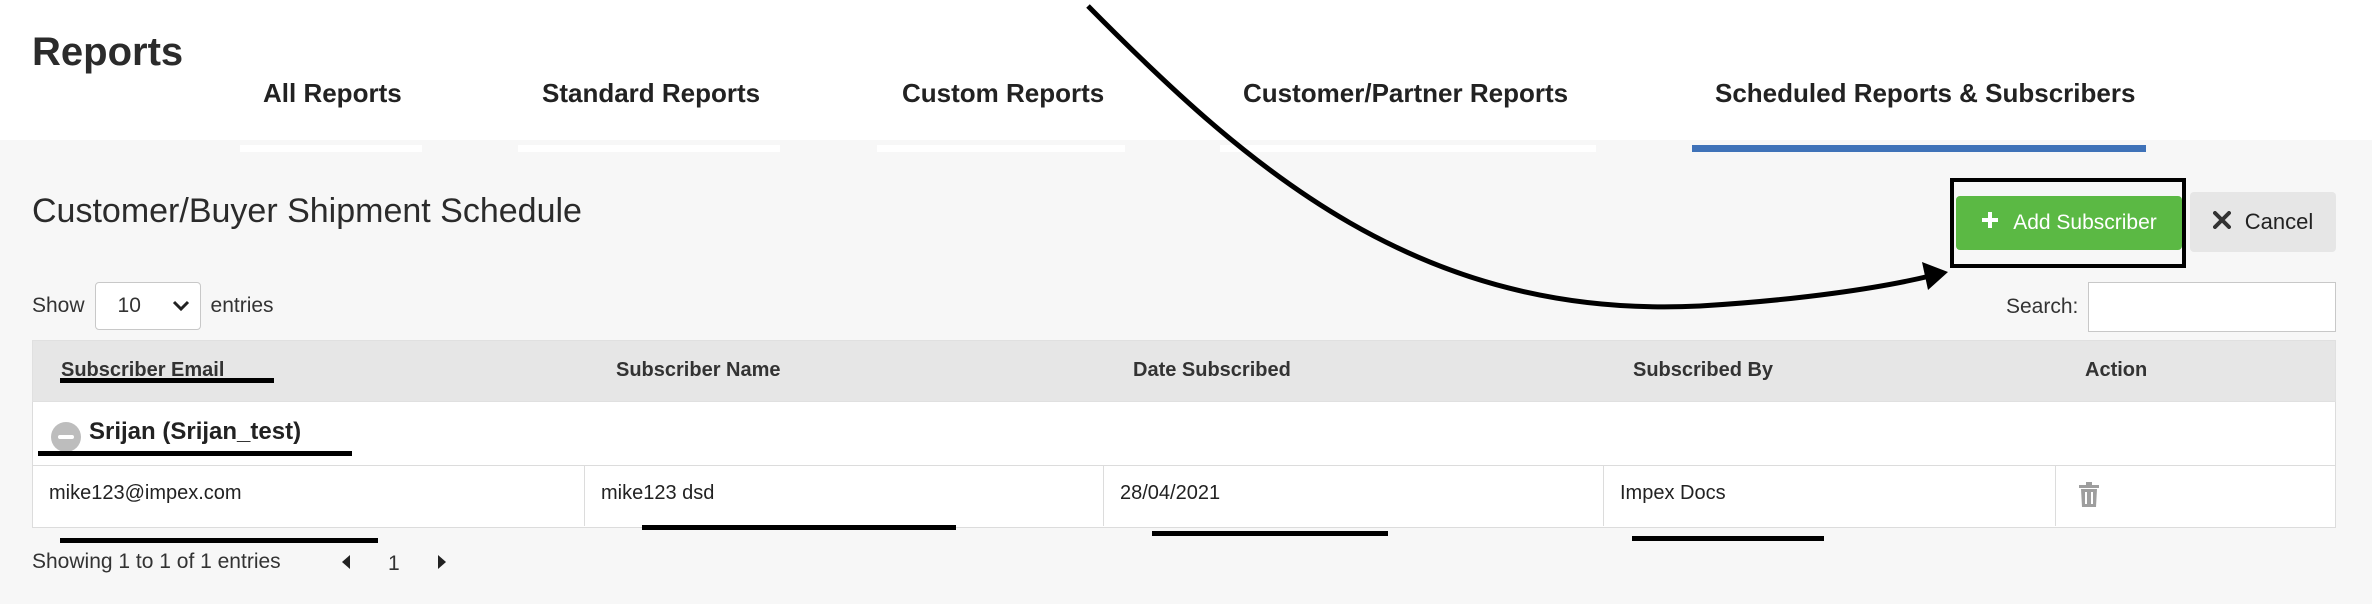 The width and height of the screenshot is (2372, 604). Describe the element at coordinates (2089, 497) in the screenshot. I see `trash-icon` at that location.